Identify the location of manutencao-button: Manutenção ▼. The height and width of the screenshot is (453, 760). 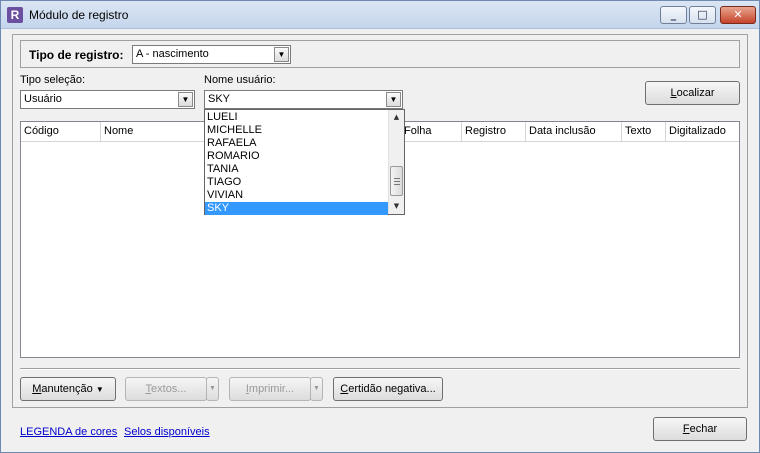
(68, 389).